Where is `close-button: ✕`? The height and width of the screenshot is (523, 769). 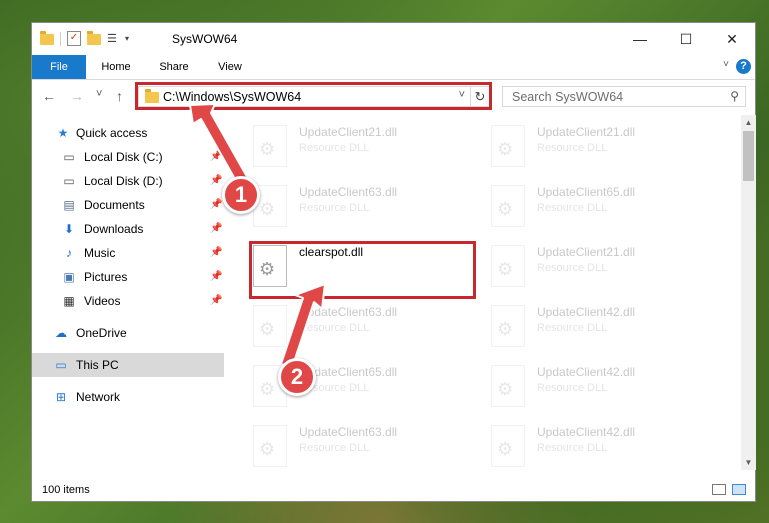 close-button: ✕ is located at coordinates (732, 39).